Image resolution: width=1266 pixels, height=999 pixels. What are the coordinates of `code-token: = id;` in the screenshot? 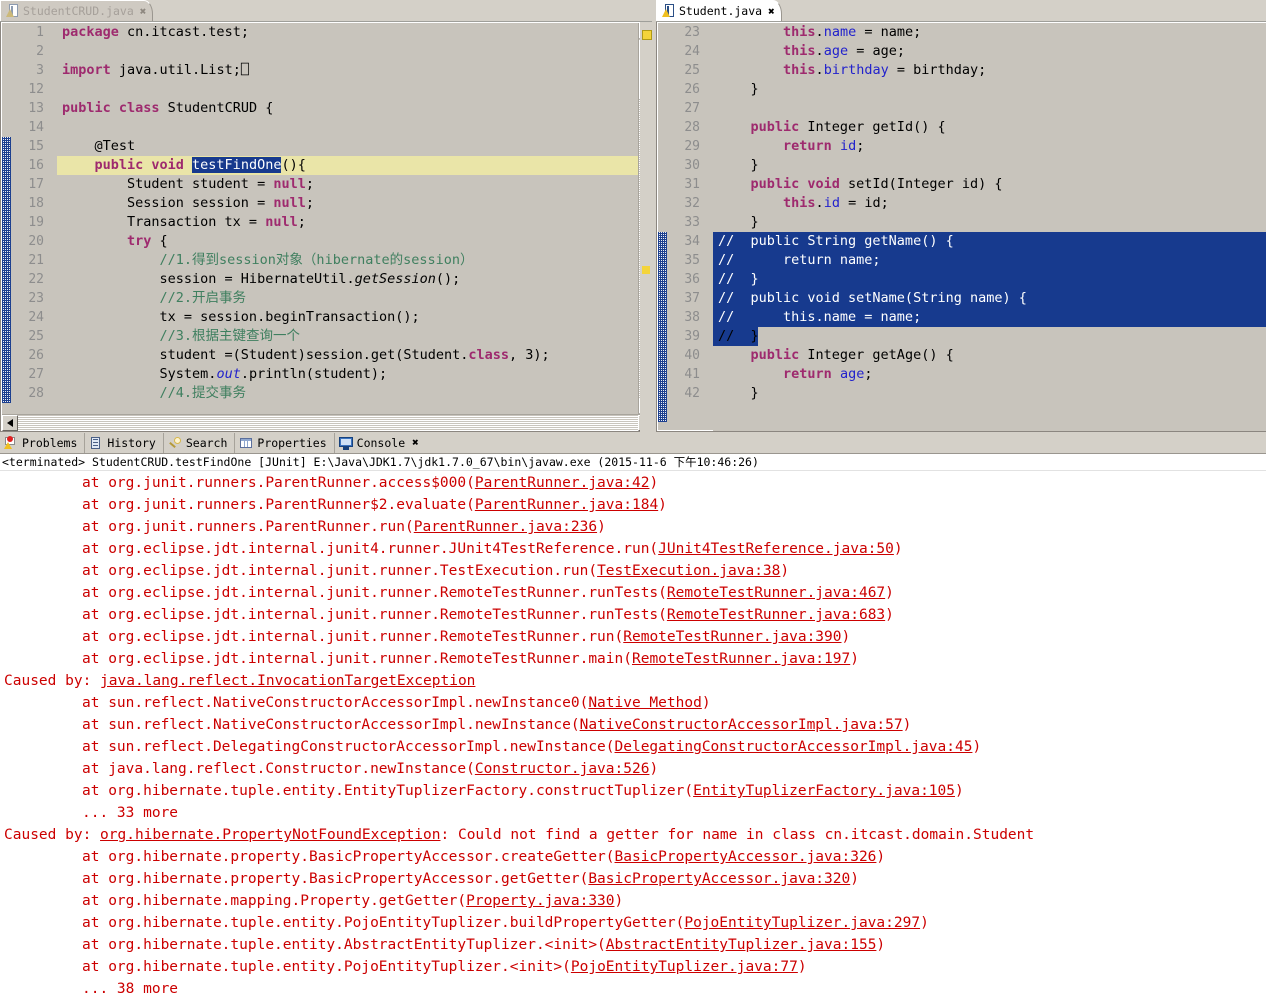 It's located at (864, 203).